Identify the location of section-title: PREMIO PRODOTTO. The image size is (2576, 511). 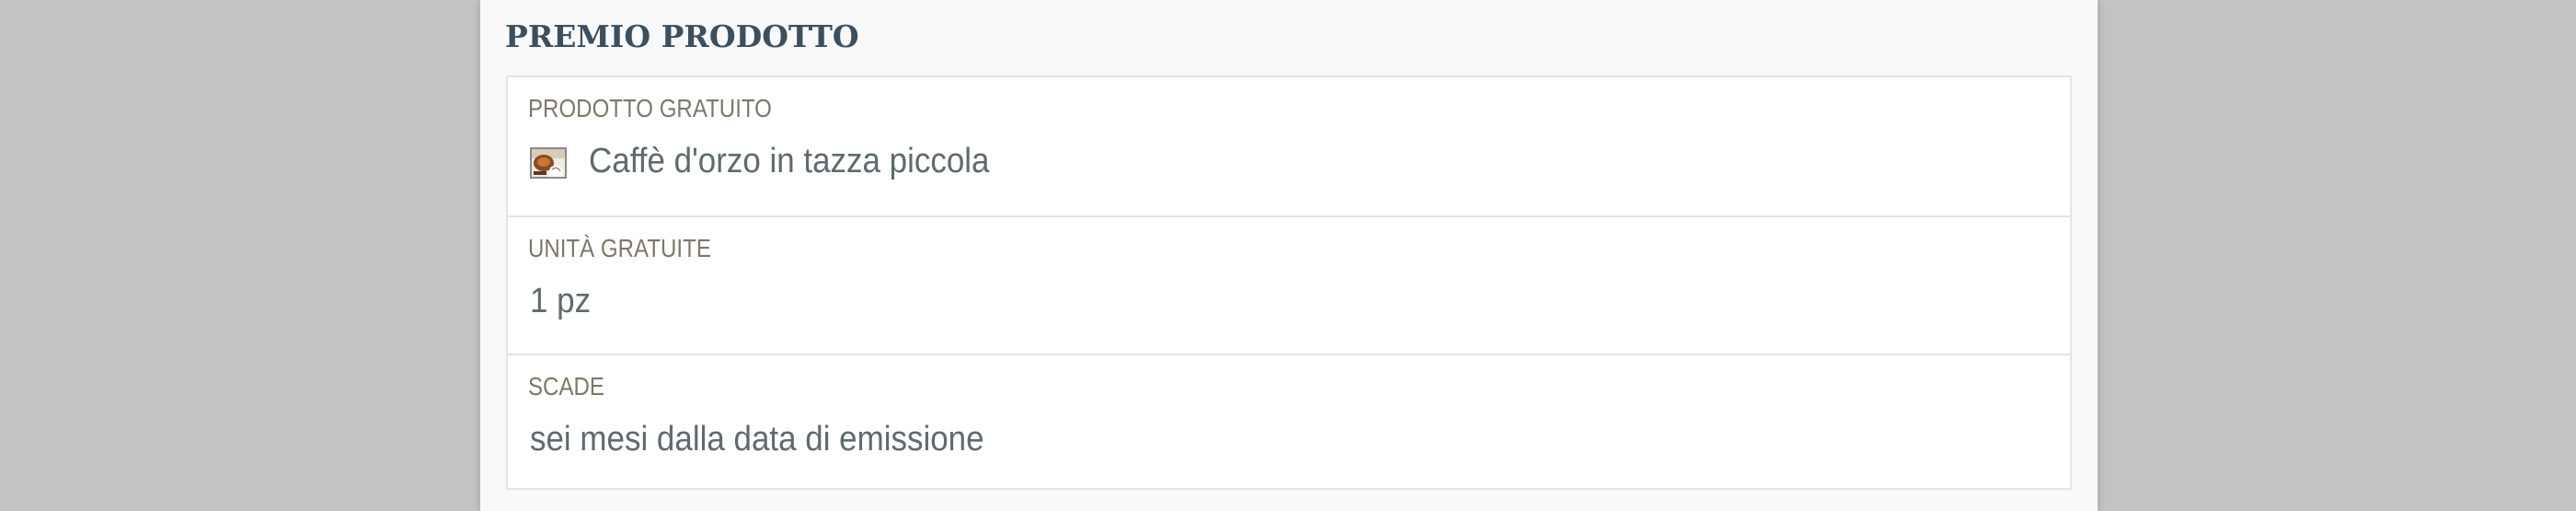
(682, 36).